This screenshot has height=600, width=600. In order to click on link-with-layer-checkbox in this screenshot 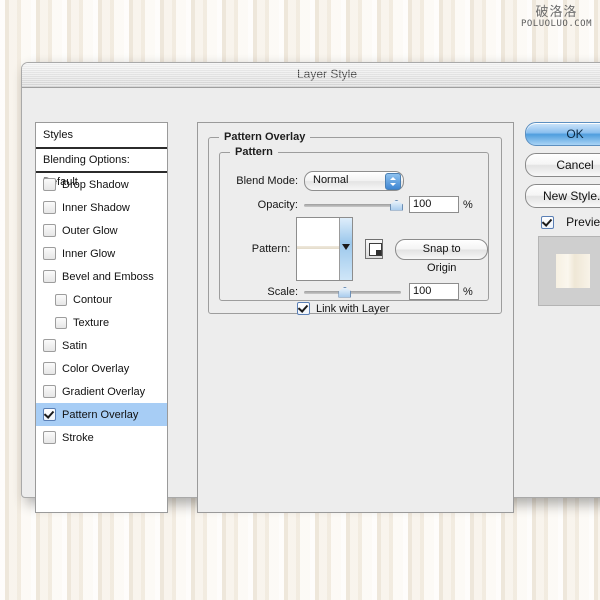, I will do `click(303, 308)`.